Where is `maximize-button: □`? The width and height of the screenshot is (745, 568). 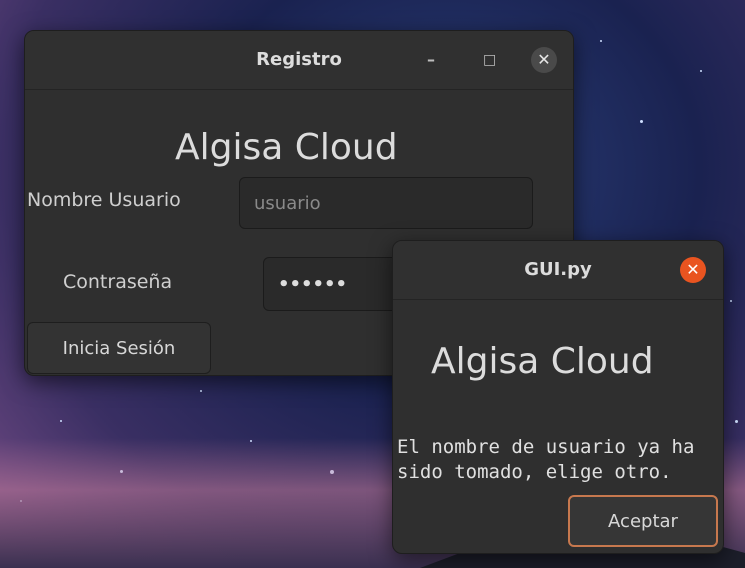
maximize-button: □ is located at coordinates (489, 60).